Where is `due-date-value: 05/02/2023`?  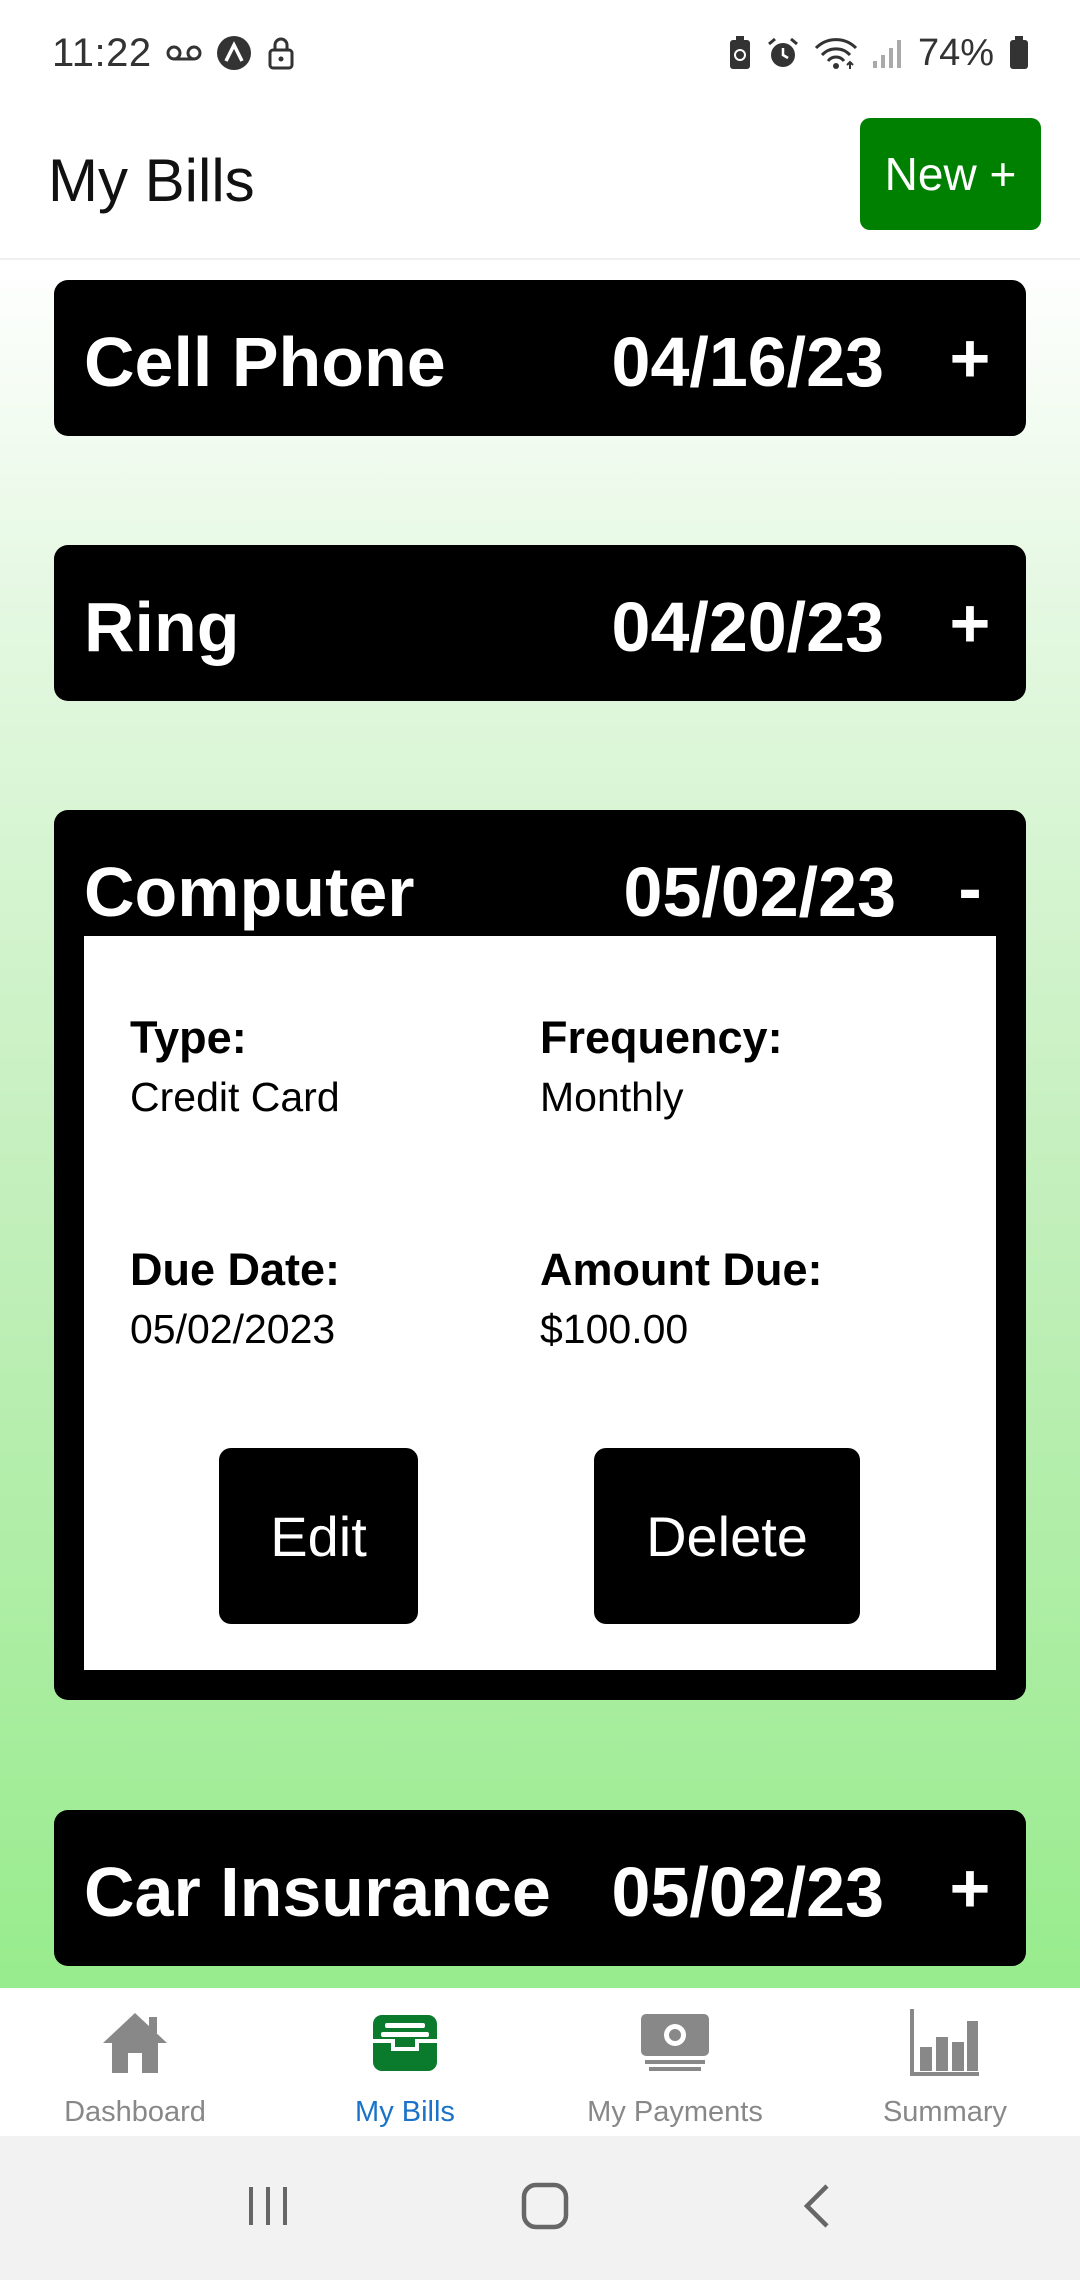
due-date-value: 05/02/2023 is located at coordinates (233, 1329).